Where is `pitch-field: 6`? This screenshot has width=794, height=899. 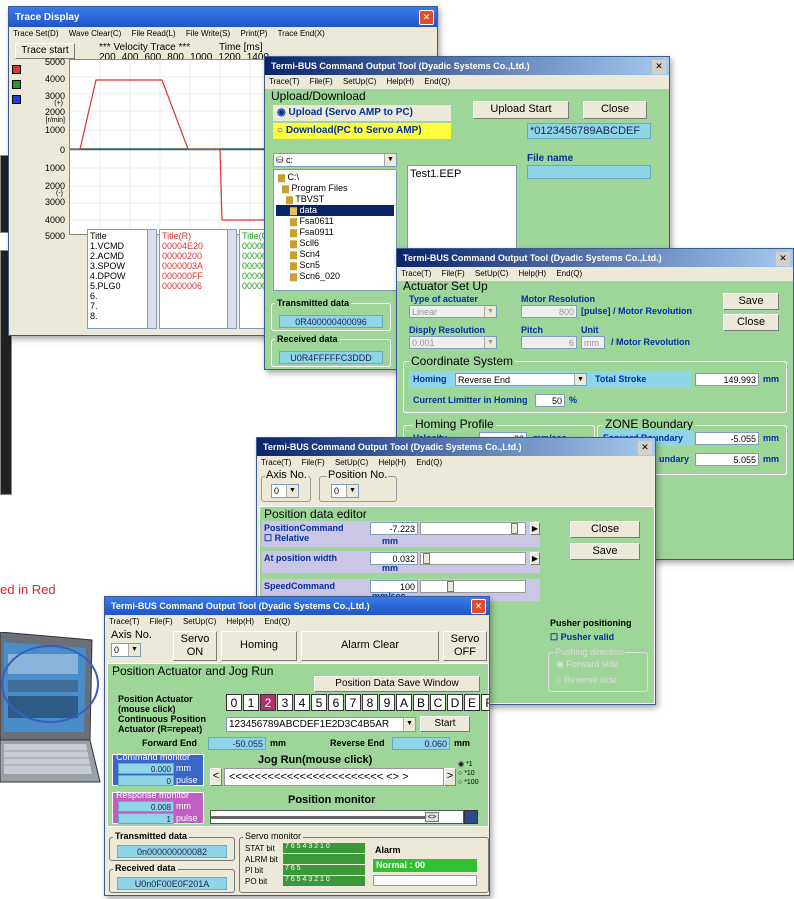 pitch-field: 6 is located at coordinates (549, 342).